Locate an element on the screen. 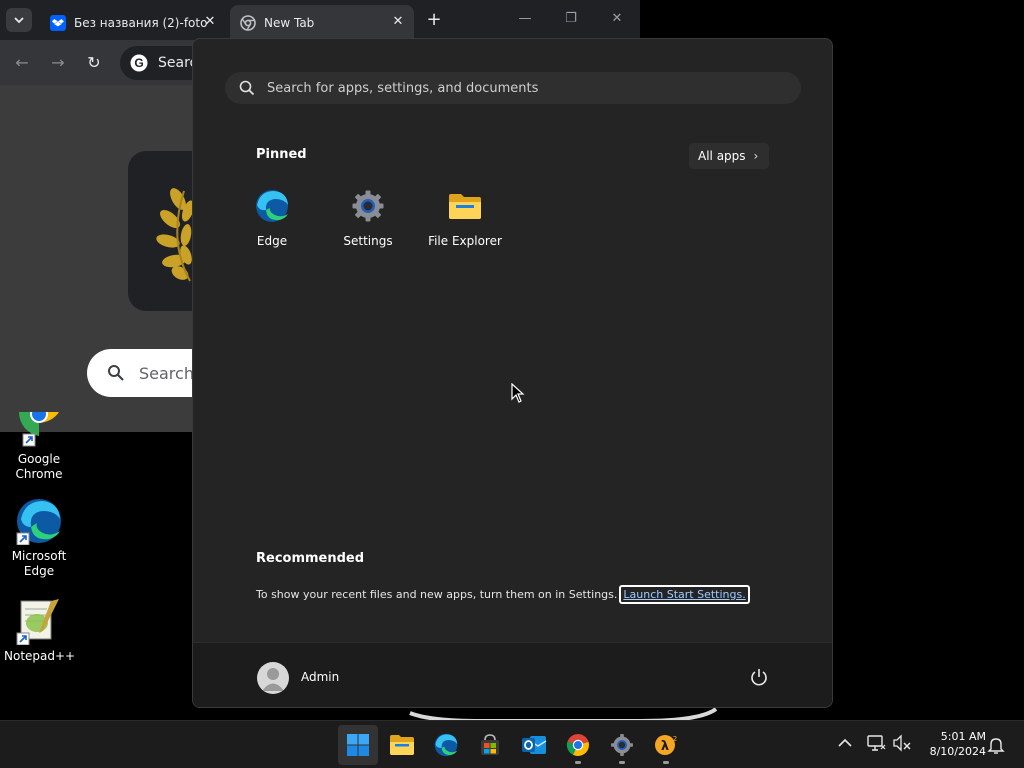  desktop-icon-label: Microsoft Edge is located at coordinates (39, 563).